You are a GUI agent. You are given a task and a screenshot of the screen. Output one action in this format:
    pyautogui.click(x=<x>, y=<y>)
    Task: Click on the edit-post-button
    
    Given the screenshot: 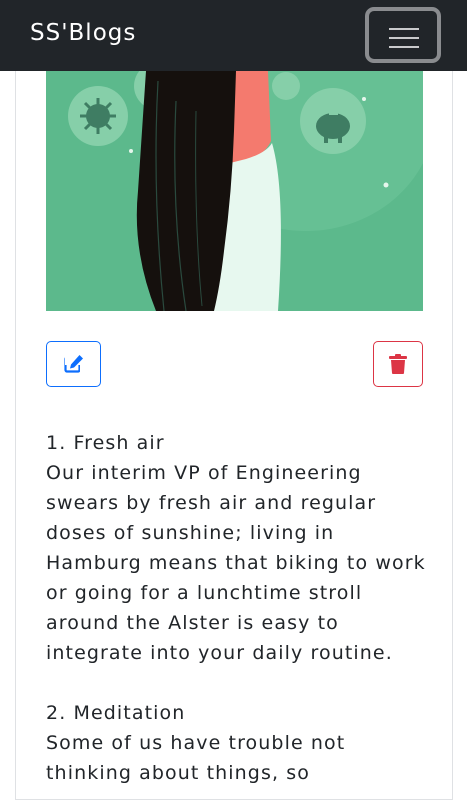 What is the action you would take?
    pyautogui.click(x=73, y=364)
    